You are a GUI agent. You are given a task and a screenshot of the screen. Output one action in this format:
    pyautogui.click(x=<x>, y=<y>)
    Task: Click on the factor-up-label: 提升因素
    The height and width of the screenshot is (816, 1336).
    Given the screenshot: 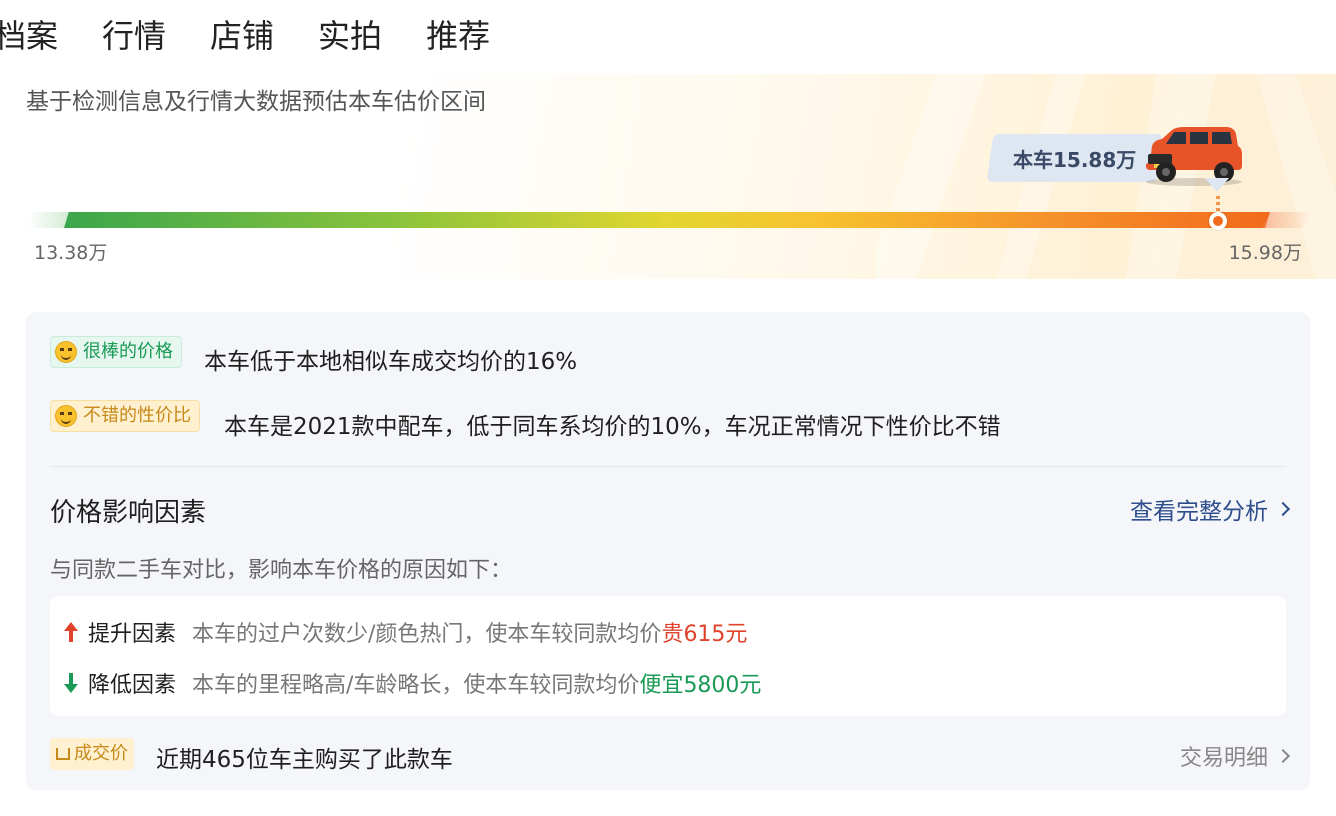 What is the action you would take?
    pyautogui.click(x=132, y=634)
    